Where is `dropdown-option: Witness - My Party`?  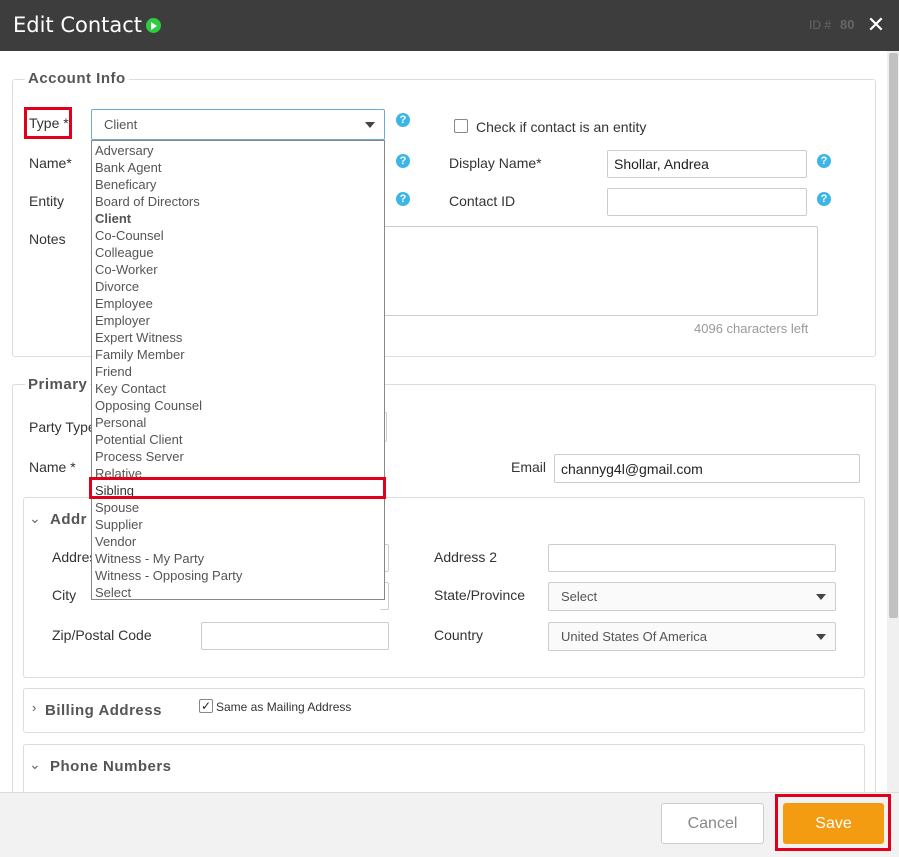 dropdown-option: Witness - My Party is located at coordinates (149, 558).